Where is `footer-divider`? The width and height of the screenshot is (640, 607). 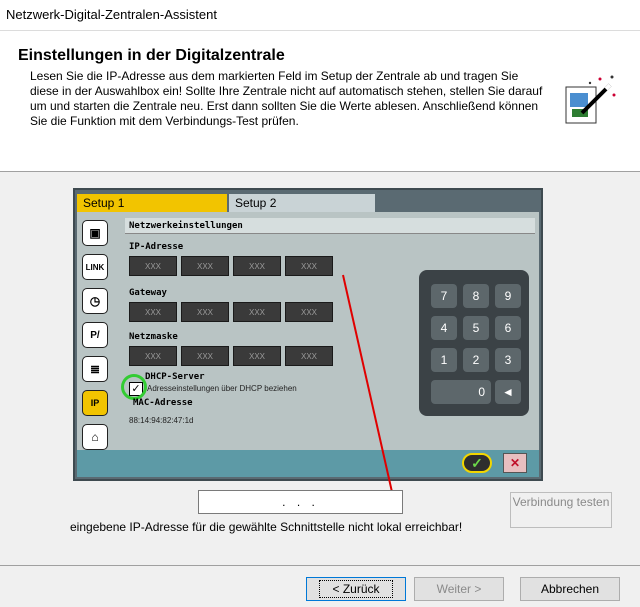
footer-divider is located at coordinates (320, 565).